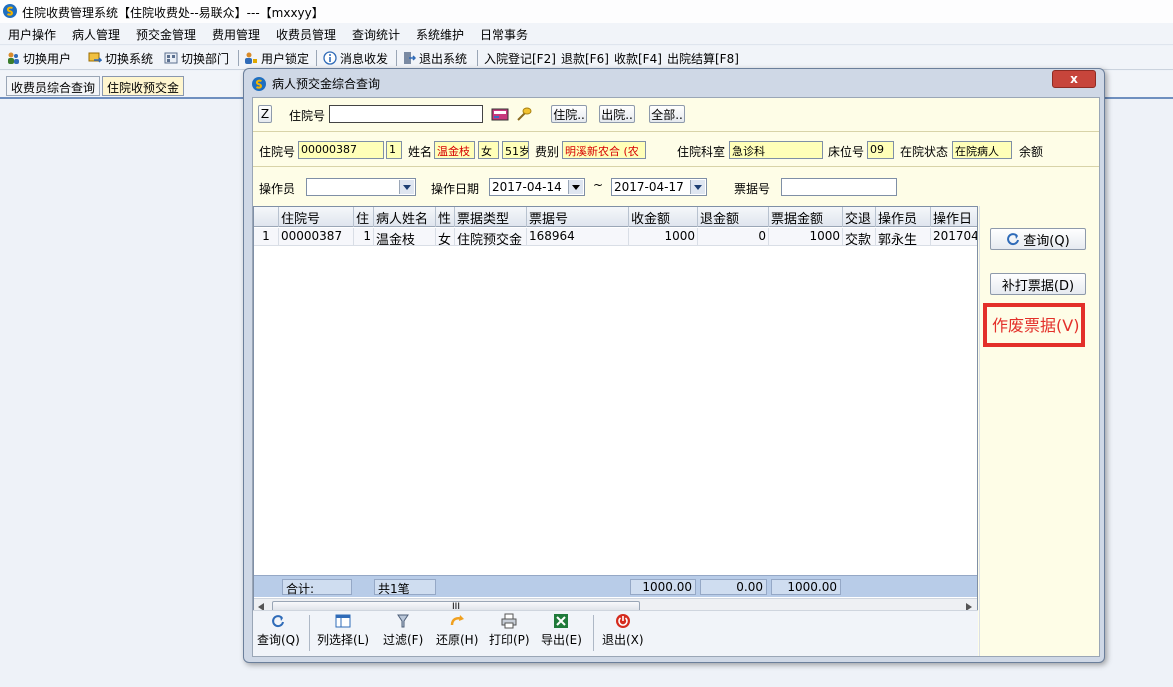 The width and height of the screenshot is (1173, 687). I want to click on exit-door-icon, so click(410, 58).